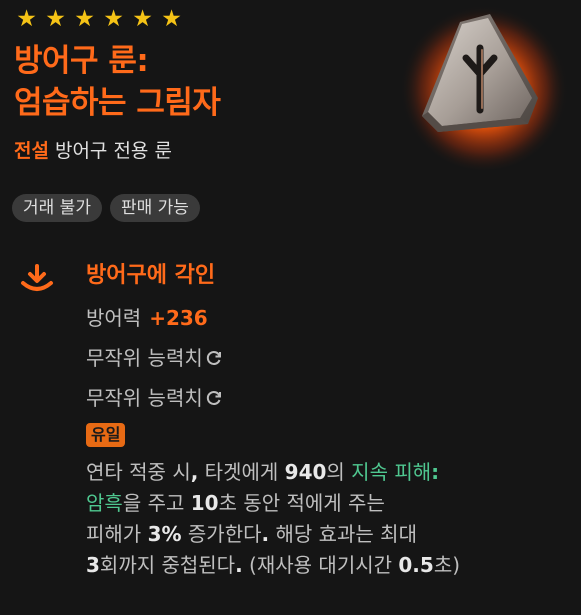 This screenshot has width=581, height=615. What do you see at coordinates (147, 318) in the screenshot?
I see `stat-defense: 방어력 +236` at bounding box center [147, 318].